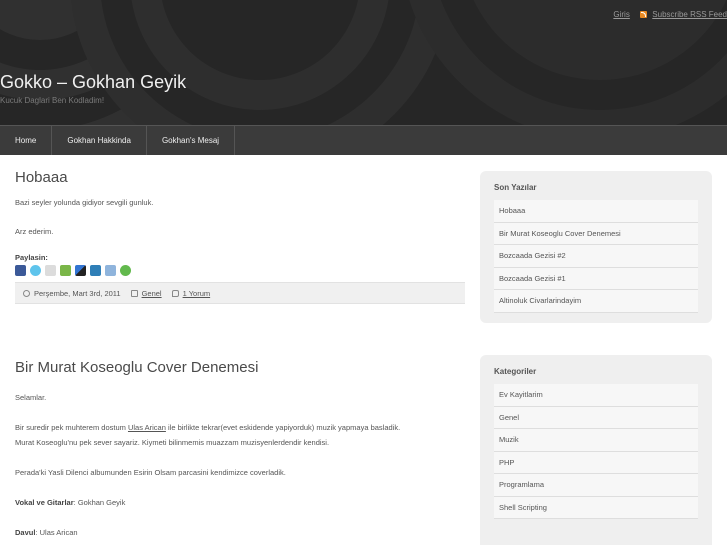 The height and width of the screenshot is (545, 727). I want to click on category-link: Muzik, so click(596, 440).